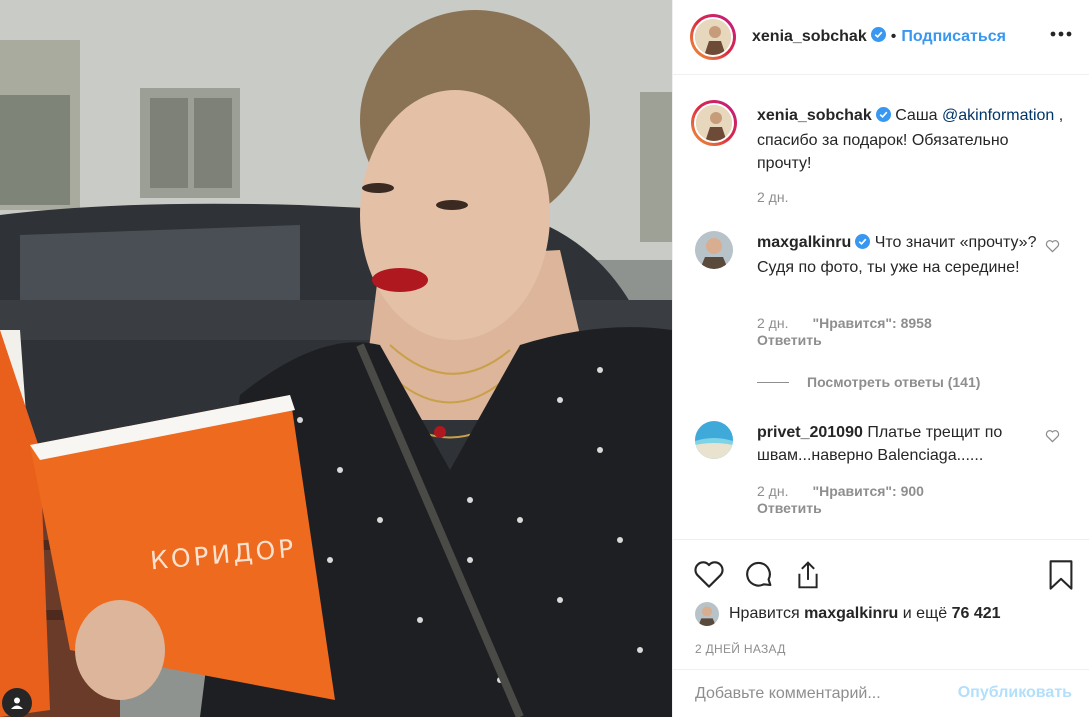  What do you see at coordinates (764, 613) in the screenshot?
I see `likes-prefix: Нравится` at bounding box center [764, 613].